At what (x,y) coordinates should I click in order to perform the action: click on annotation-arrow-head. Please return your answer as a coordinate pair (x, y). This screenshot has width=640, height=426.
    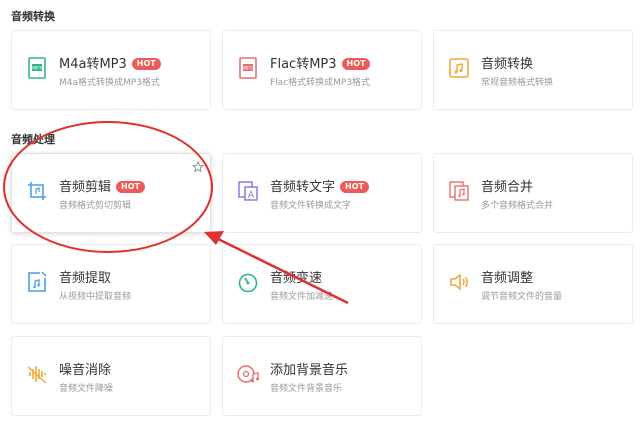
    Looking at the image, I should click on (214, 238).